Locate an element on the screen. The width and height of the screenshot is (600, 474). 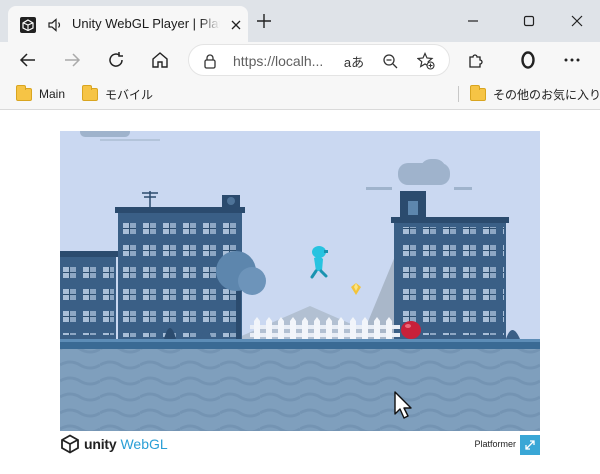
puzzle-icon is located at coordinates (476, 61).